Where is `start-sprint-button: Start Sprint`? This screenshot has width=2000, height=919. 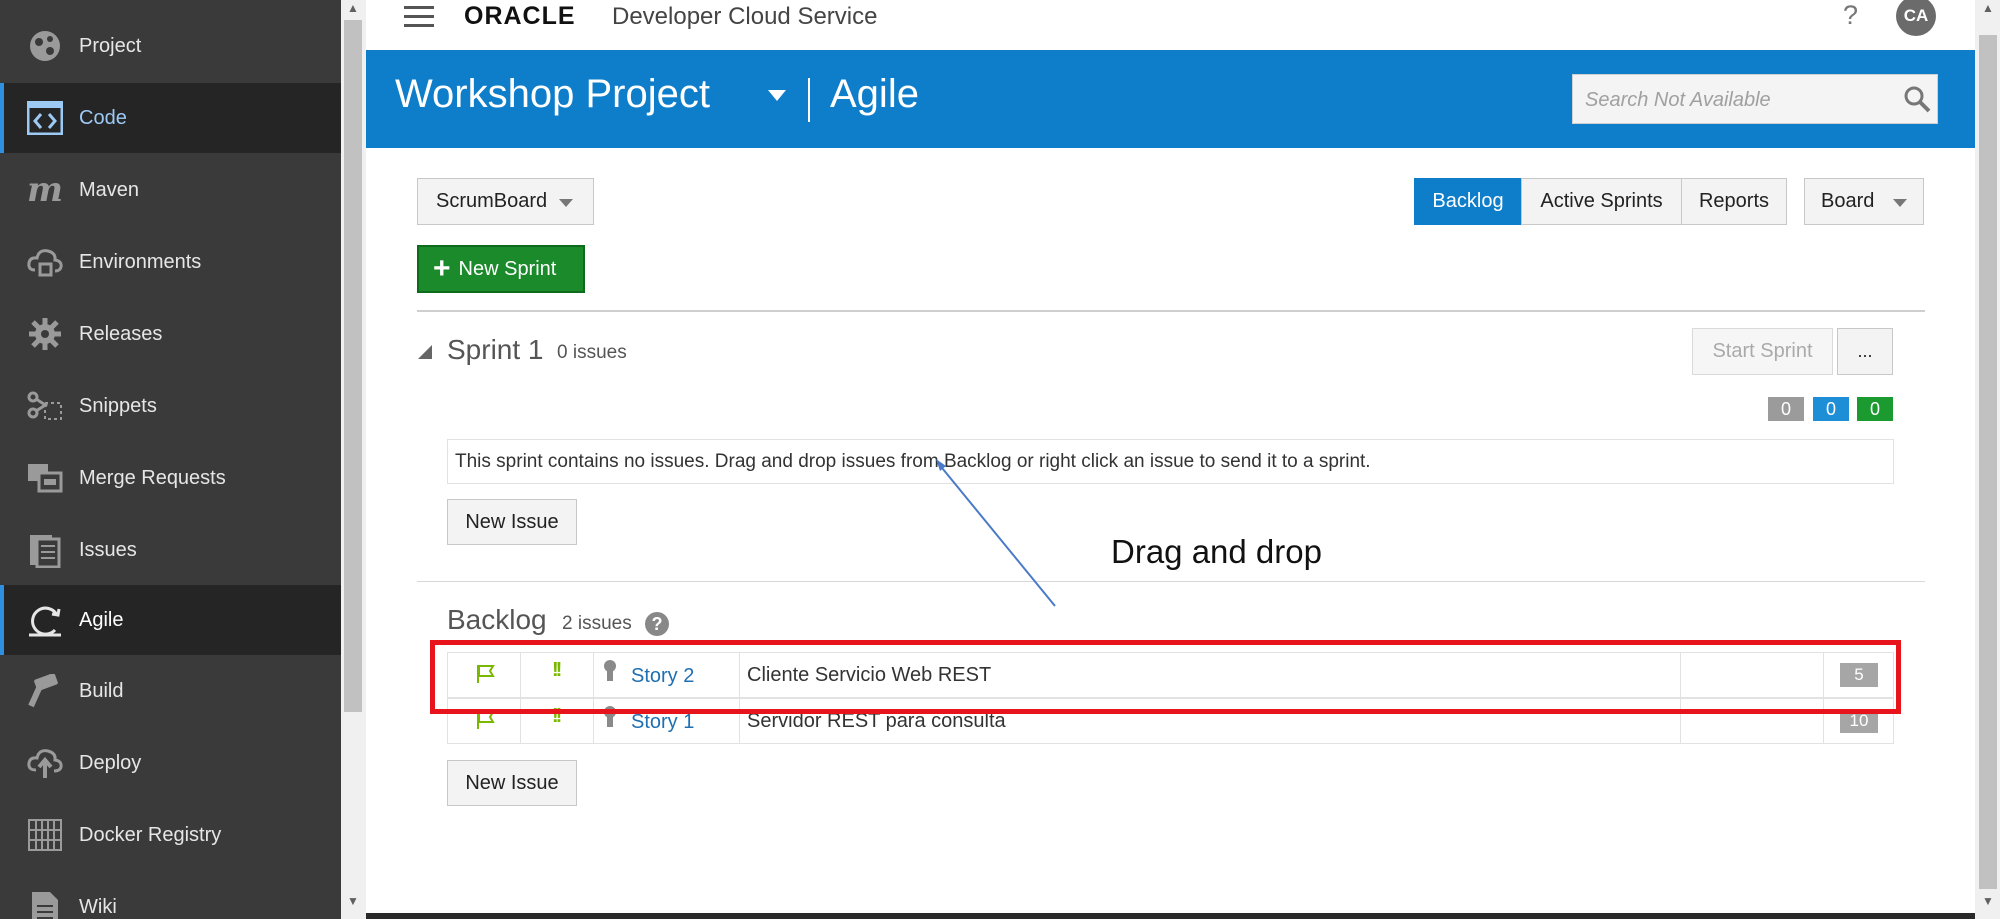 start-sprint-button: Start Sprint is located at coordinates (1762, 351).